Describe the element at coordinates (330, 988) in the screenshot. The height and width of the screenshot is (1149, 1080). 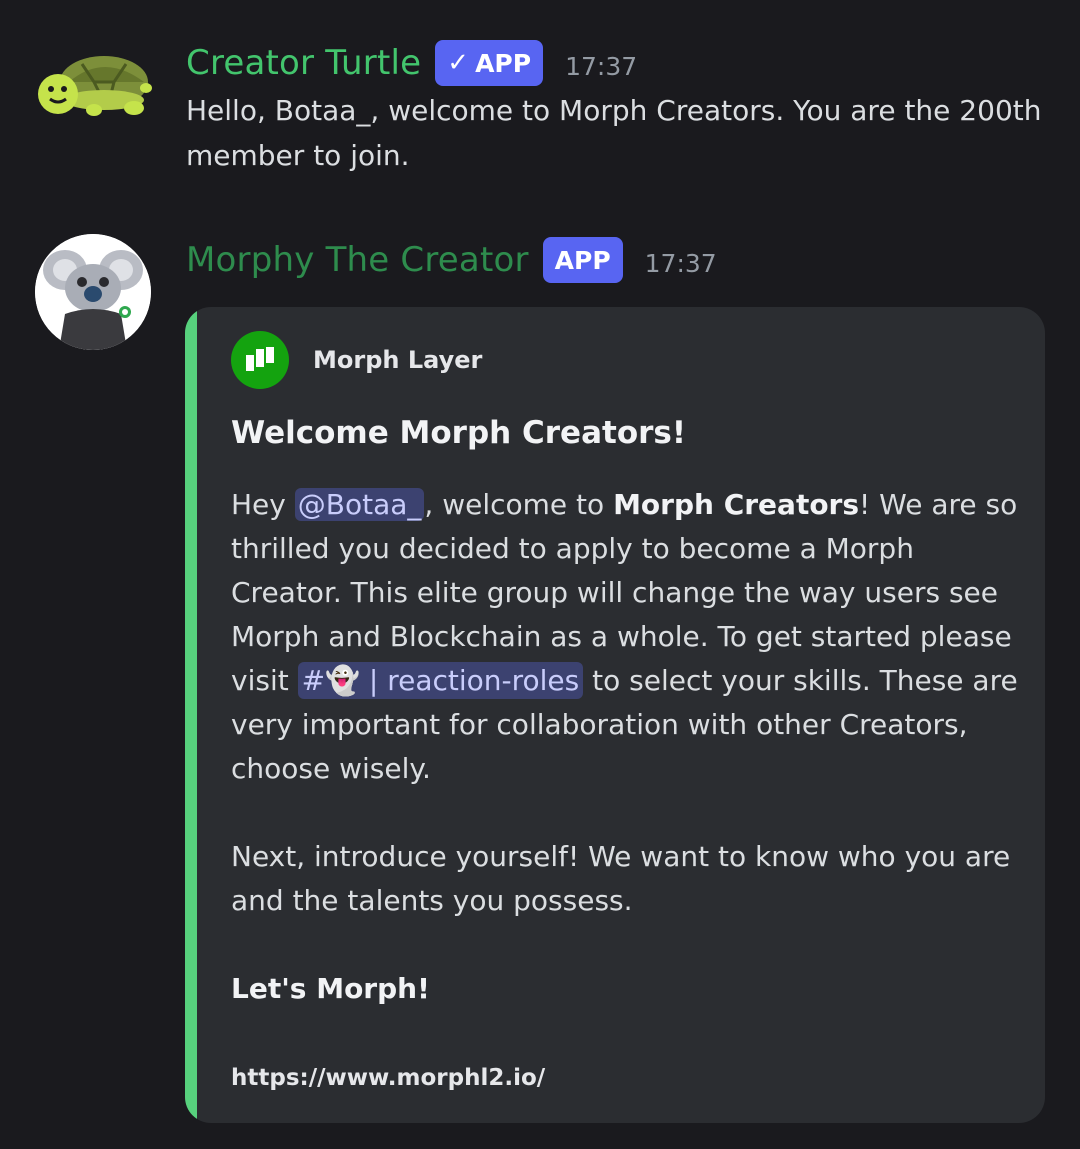
I see `embed-bold-line: Let's Morph!` at that location.